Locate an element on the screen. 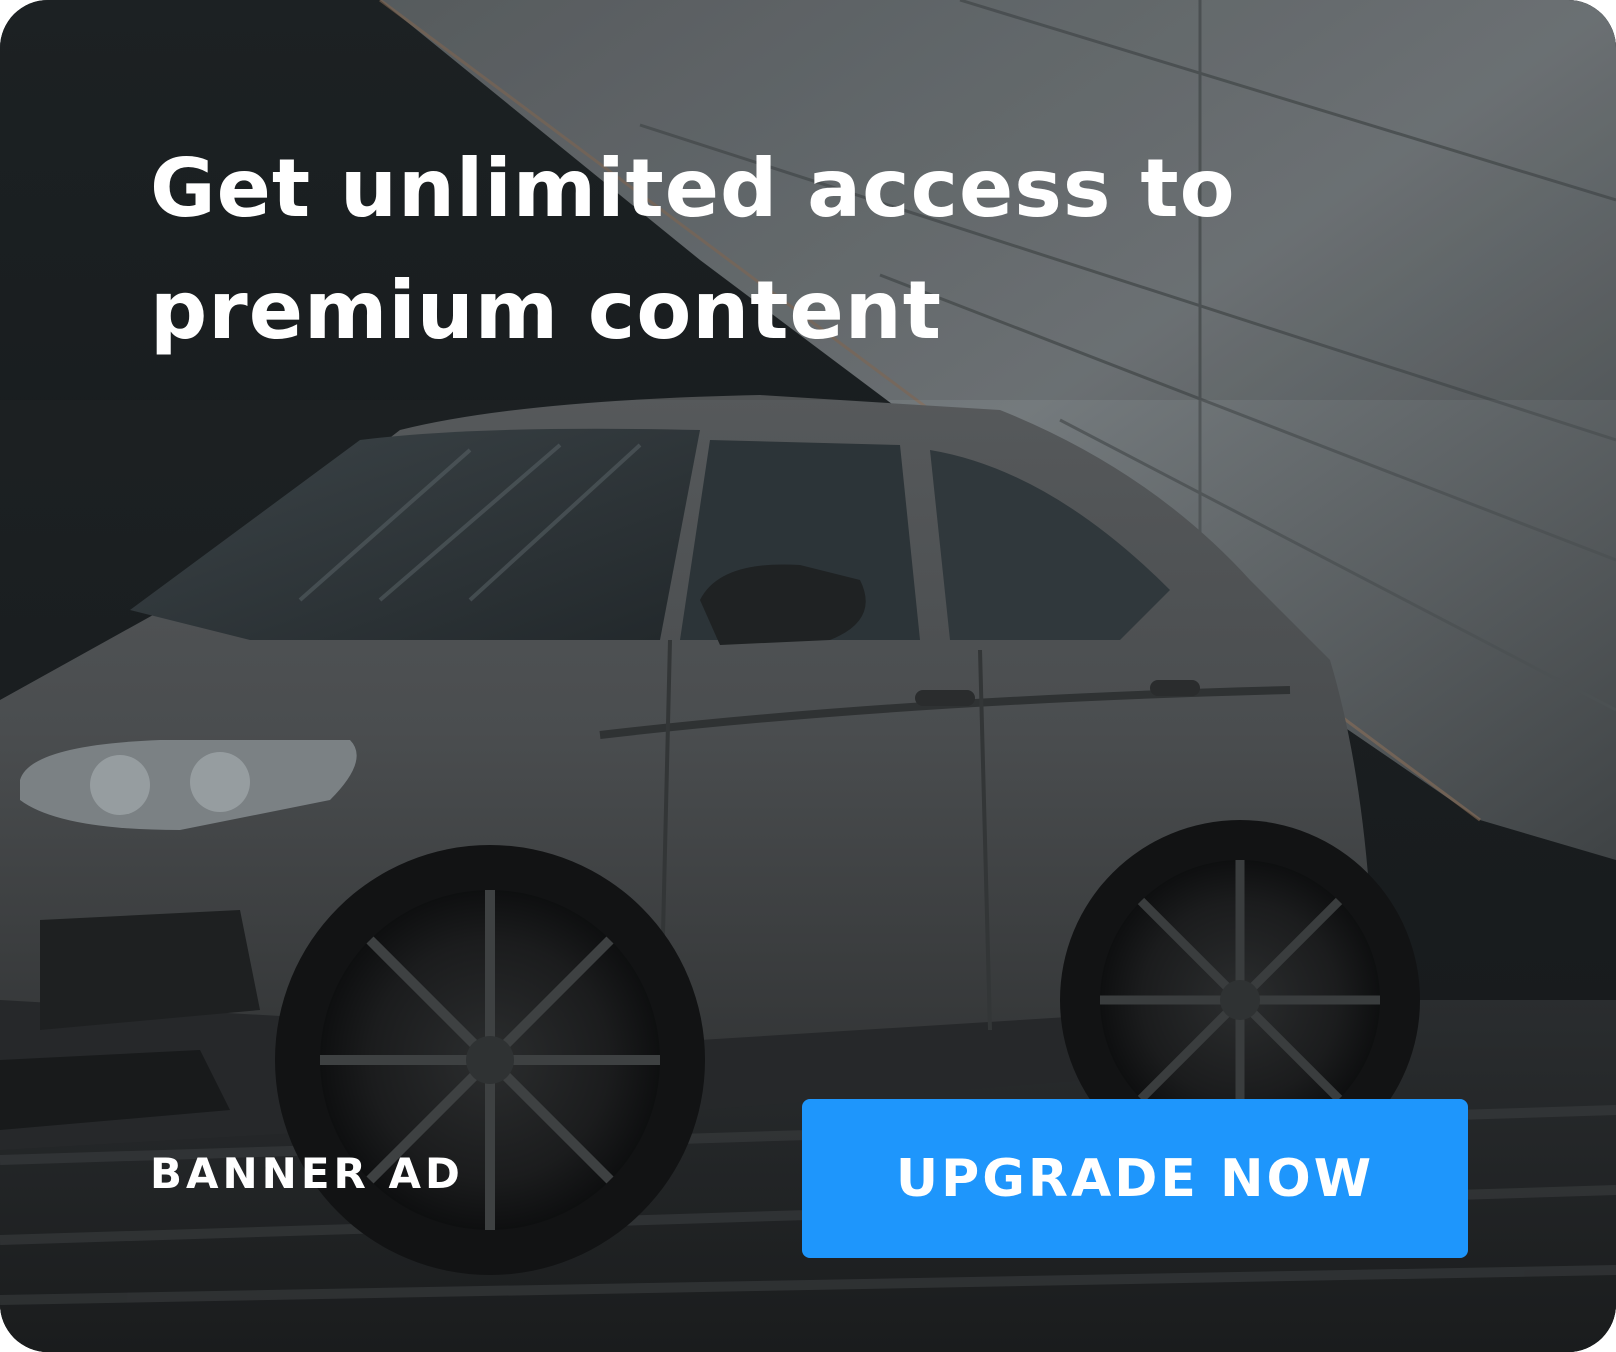 The image size is (1616, 1352). banner-headline: Get unlimited access to premium content is located at coordinates (693, 249).